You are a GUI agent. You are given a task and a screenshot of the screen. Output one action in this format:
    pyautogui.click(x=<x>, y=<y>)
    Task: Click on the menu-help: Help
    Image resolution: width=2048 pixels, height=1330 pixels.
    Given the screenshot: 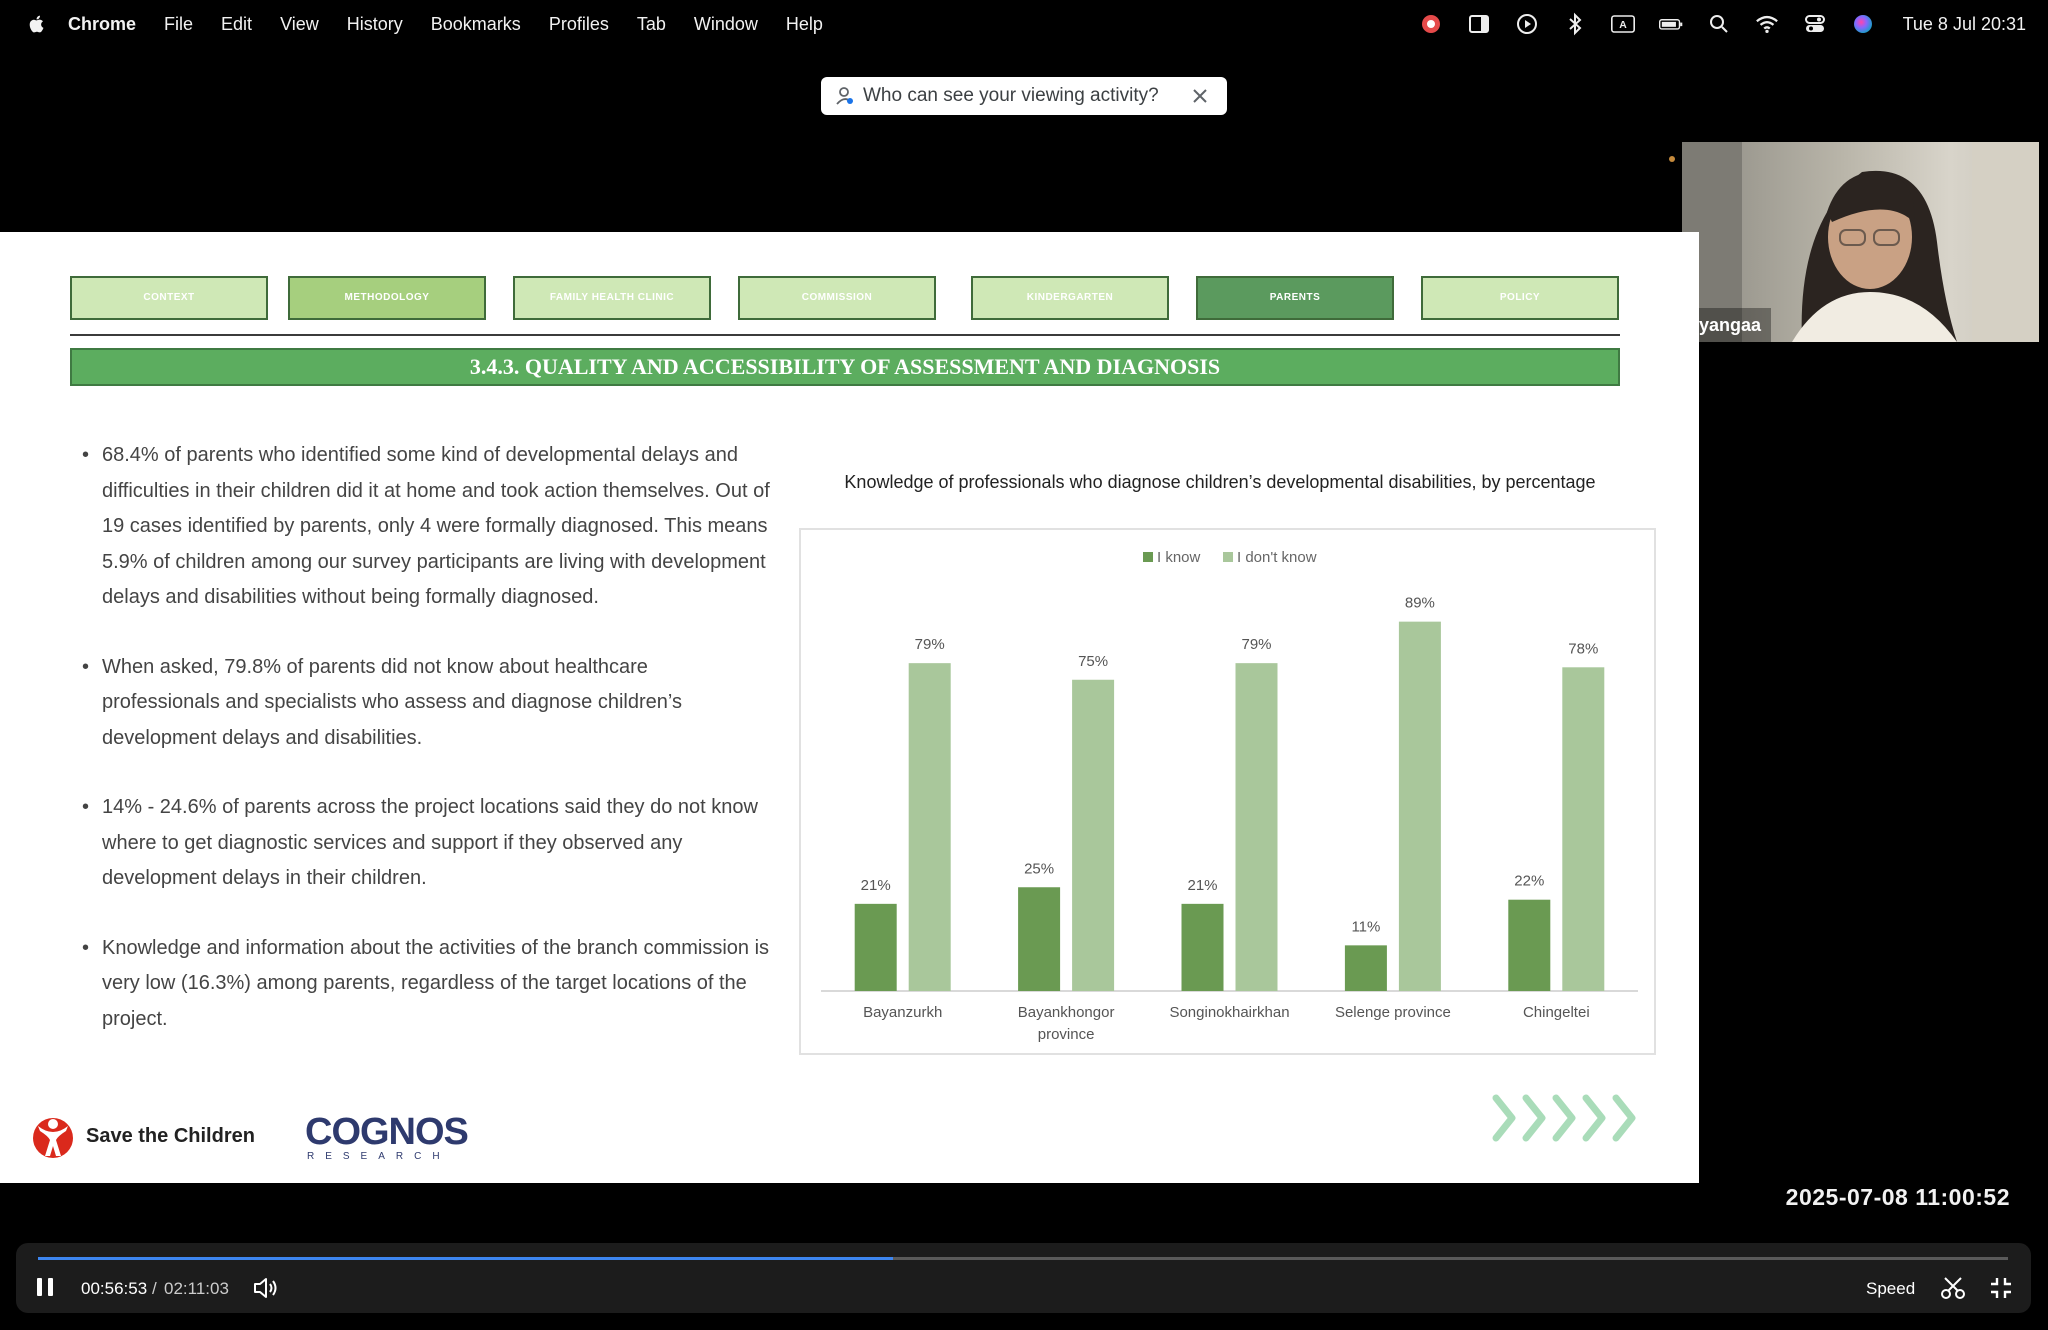 What is the action you would take?
    pyautogui.click(x=804, y=24)
    